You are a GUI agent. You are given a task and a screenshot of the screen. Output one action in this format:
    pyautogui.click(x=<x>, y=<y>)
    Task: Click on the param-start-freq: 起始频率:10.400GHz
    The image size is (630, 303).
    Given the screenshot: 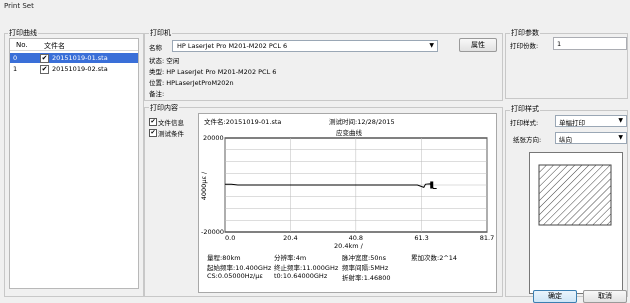 What is the action you would take?
    pyautogui.click(x=239, y=268)
    